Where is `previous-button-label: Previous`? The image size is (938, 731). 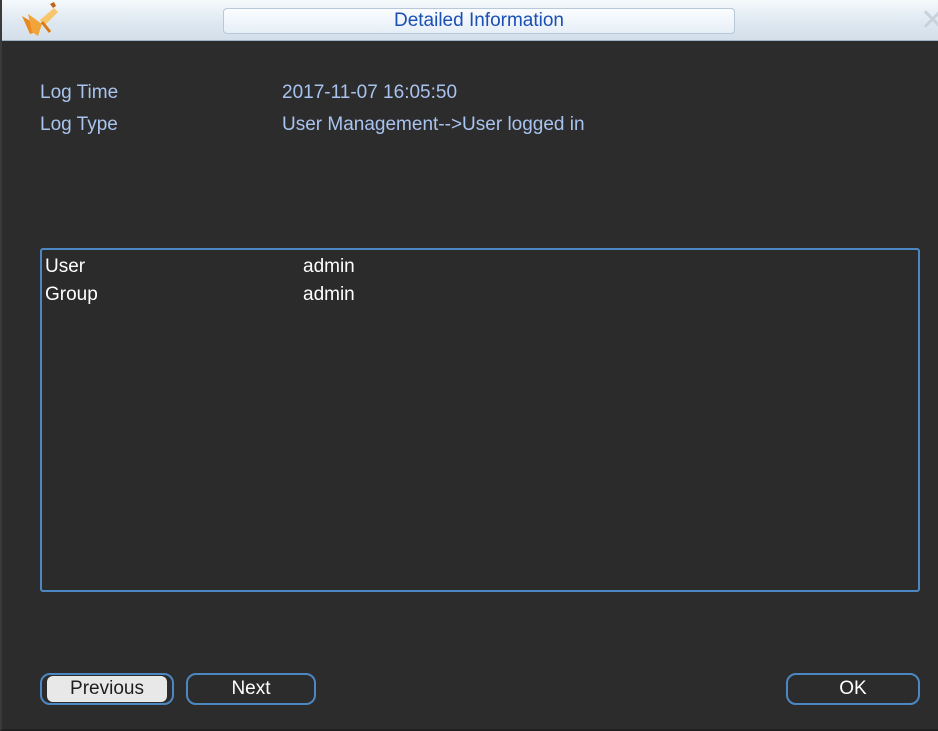 previous-button-label: Previous is located at coordinates (107, 688).